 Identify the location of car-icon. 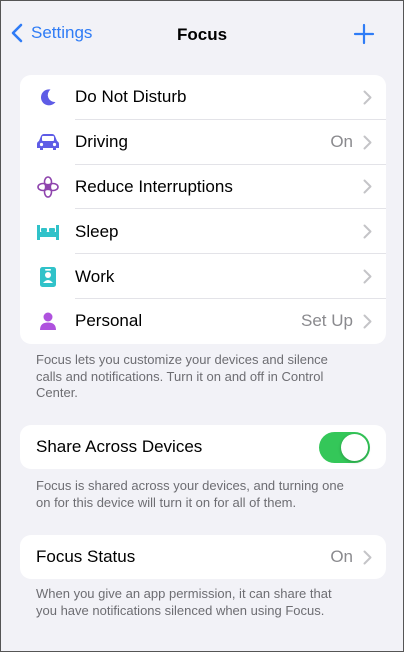
(48, 142).